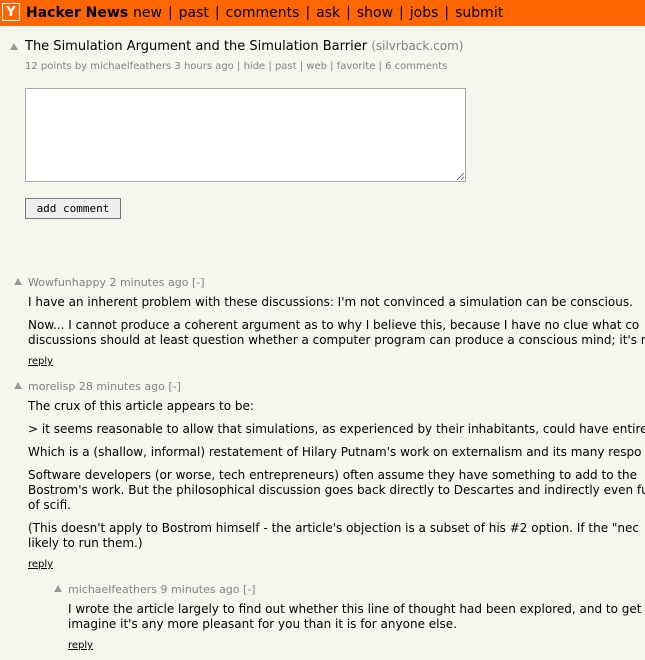 The height and width of the screenshot is (660, 645). Describe the element at coordinates (122, 386) in the screenshot. I see `comment-age-link: 28 minutes ago` at that location.